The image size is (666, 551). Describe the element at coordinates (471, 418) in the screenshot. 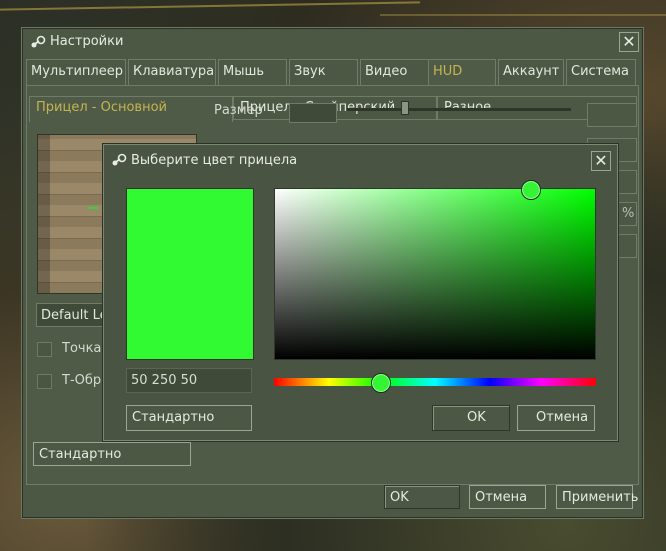

I see `dialog-ok-button: OK` at that location.